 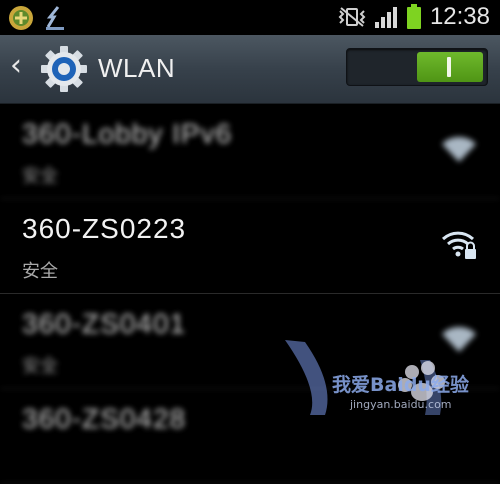 I want to click on toggle-on-bar-icon, so click(x=449, y=67).